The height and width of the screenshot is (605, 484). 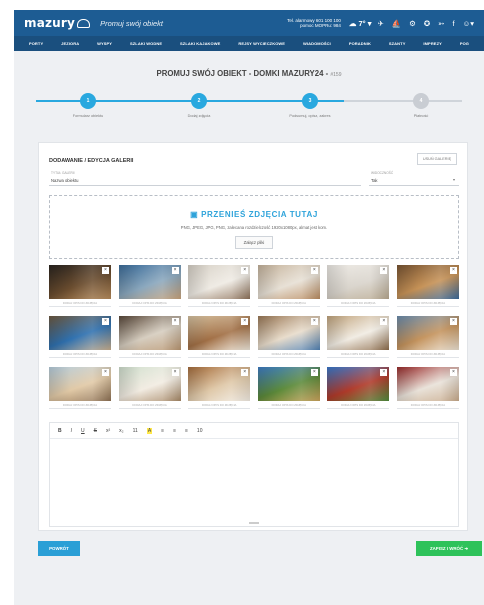 I want to click on facebook-icon: f, so click(x=453, y=23).